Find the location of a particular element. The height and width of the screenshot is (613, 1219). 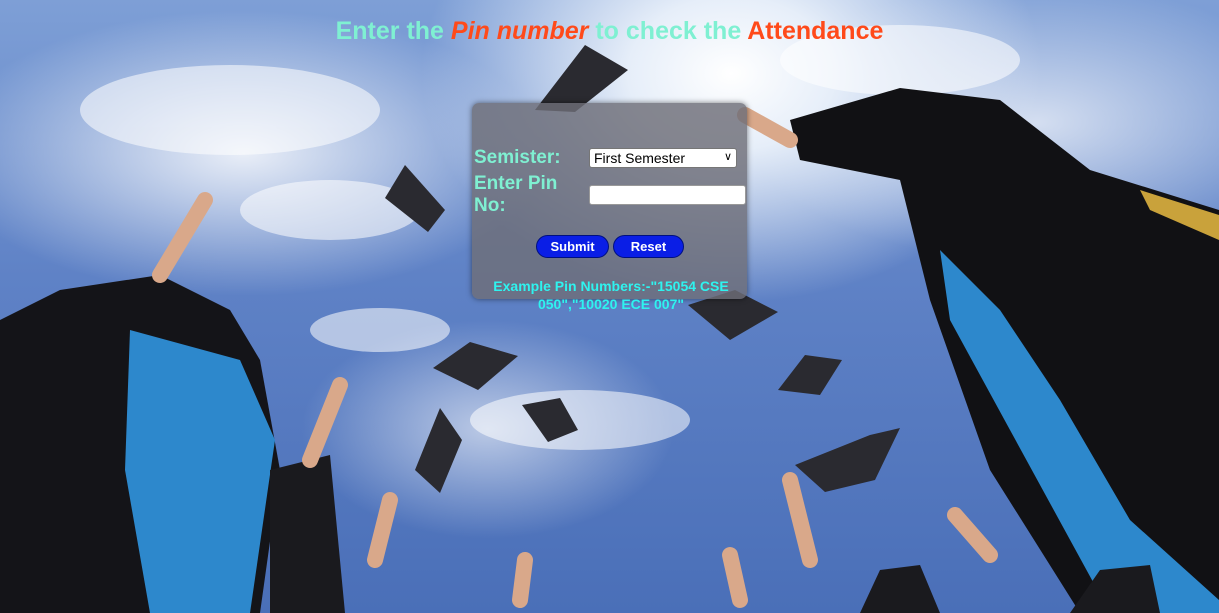

semester-label: Semister: is located at coordinates (517, 157).